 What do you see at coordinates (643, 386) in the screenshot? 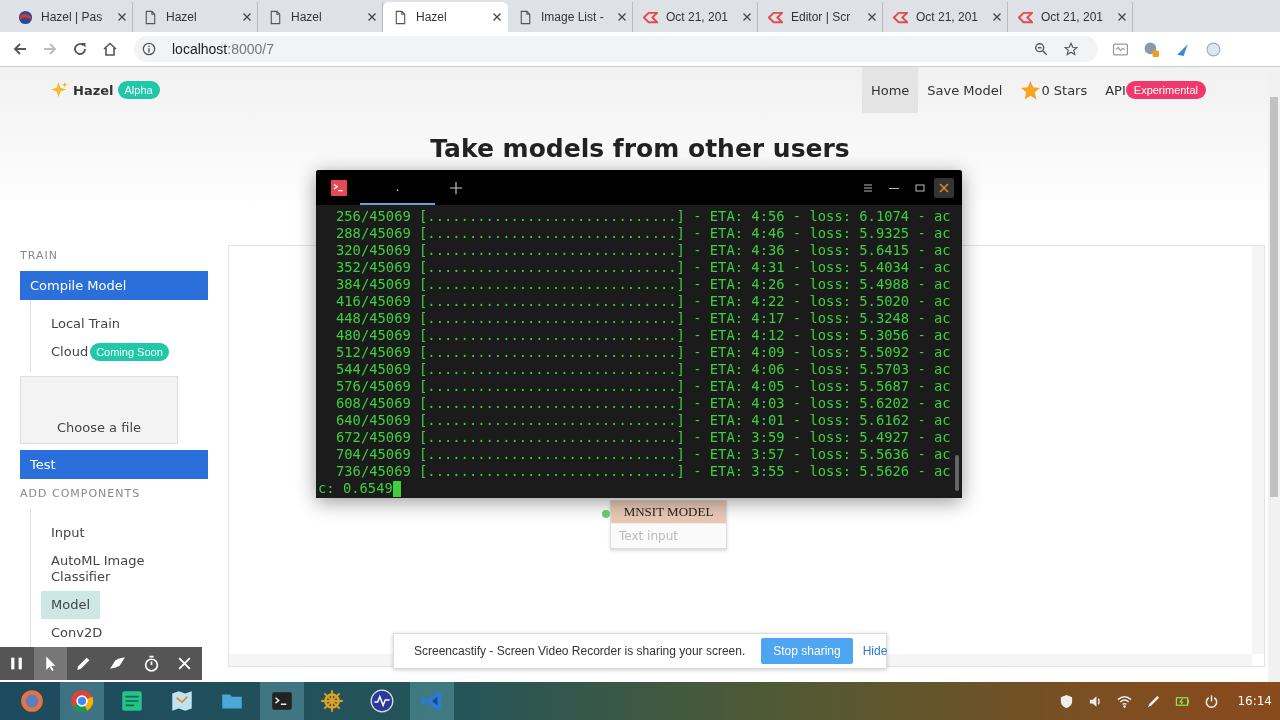
I see `terminal-output-line: 576/45069 [..............................] - ETA: 4:05 - loss: 5.5687 - ac` at bounding box center [643, 386].